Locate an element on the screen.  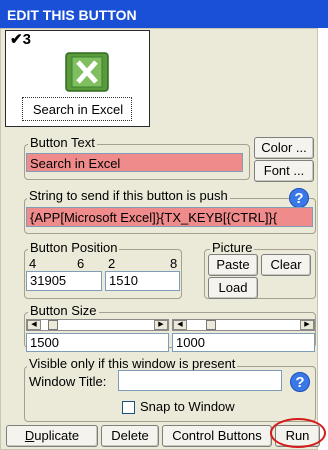
tick-2: 2 is located at coordinates (112, 263).